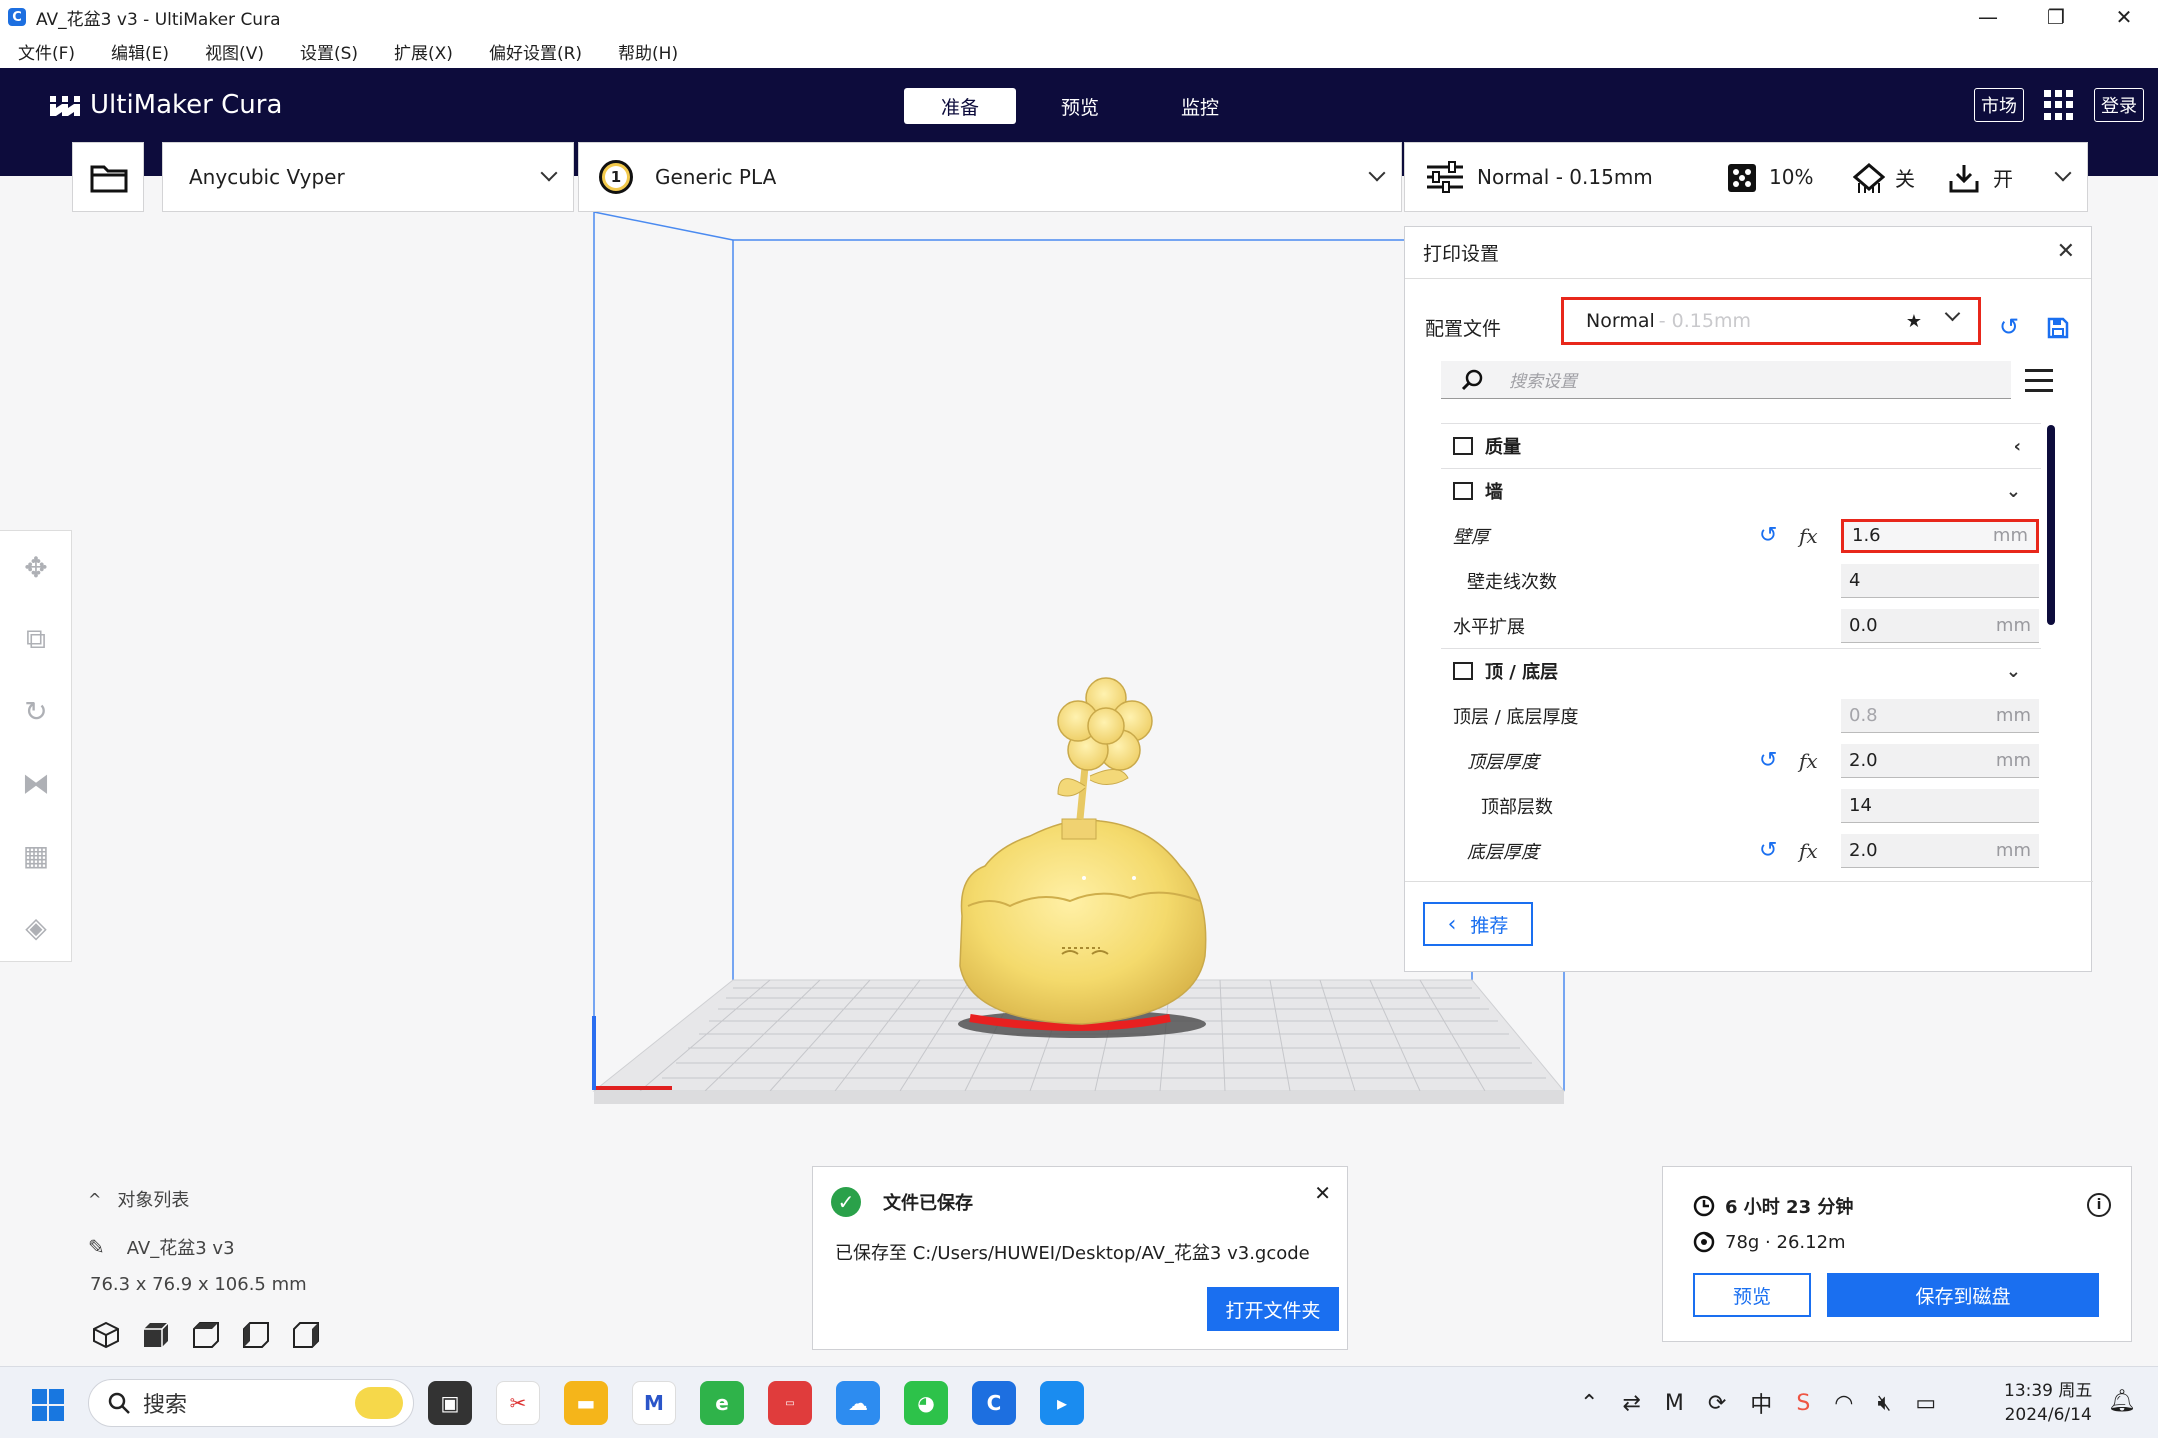 The height and width of the screenshot is (1438, 2158). What do you see at coordinates (1940, 805) in the screenshot?
I see `setting-value-field: 14` at bounding box center [1940, 805].